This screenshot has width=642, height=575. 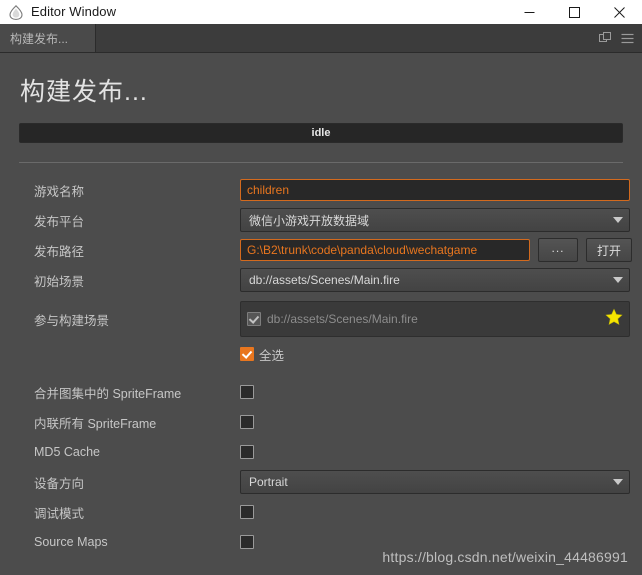 I want to click on field-row-merge-spriteframe: 合并图集中的 SpriteFrame, so click(x=321, y=392).